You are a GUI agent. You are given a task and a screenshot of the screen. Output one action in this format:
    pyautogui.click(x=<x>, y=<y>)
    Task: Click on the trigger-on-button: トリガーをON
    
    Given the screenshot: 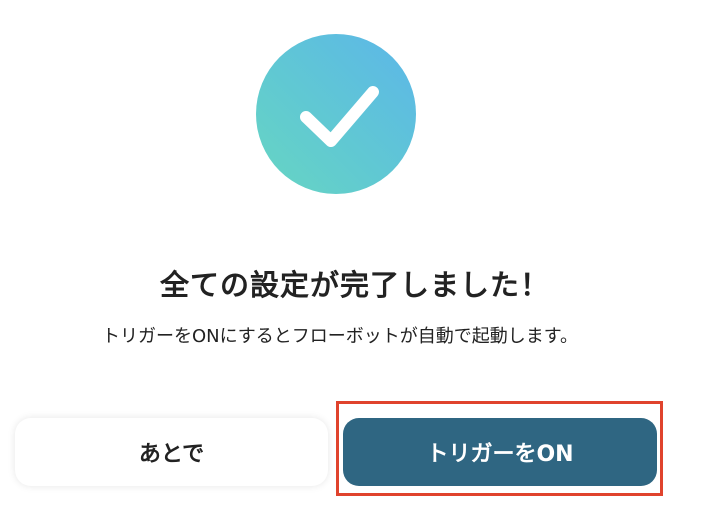 What is the action you would take?
    pyautogui.click(x=500, y=452)
    